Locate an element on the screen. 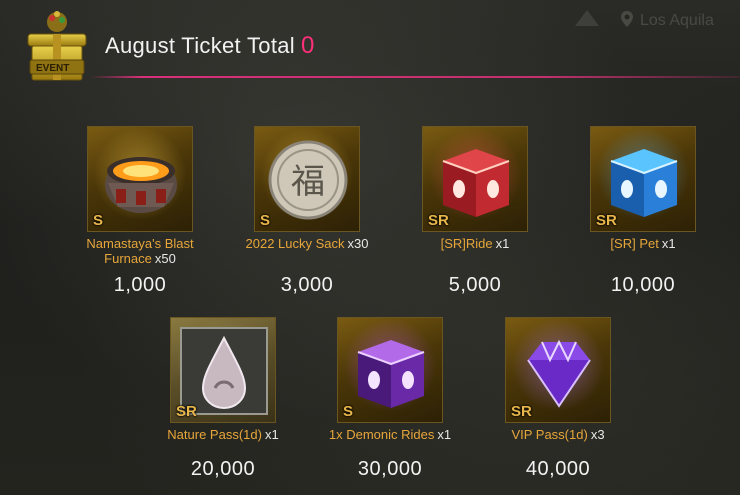 Image resolution: width=740 pixels, height=495 pixels. ticket-price: 10,000 is located at coordinates (643, 285).